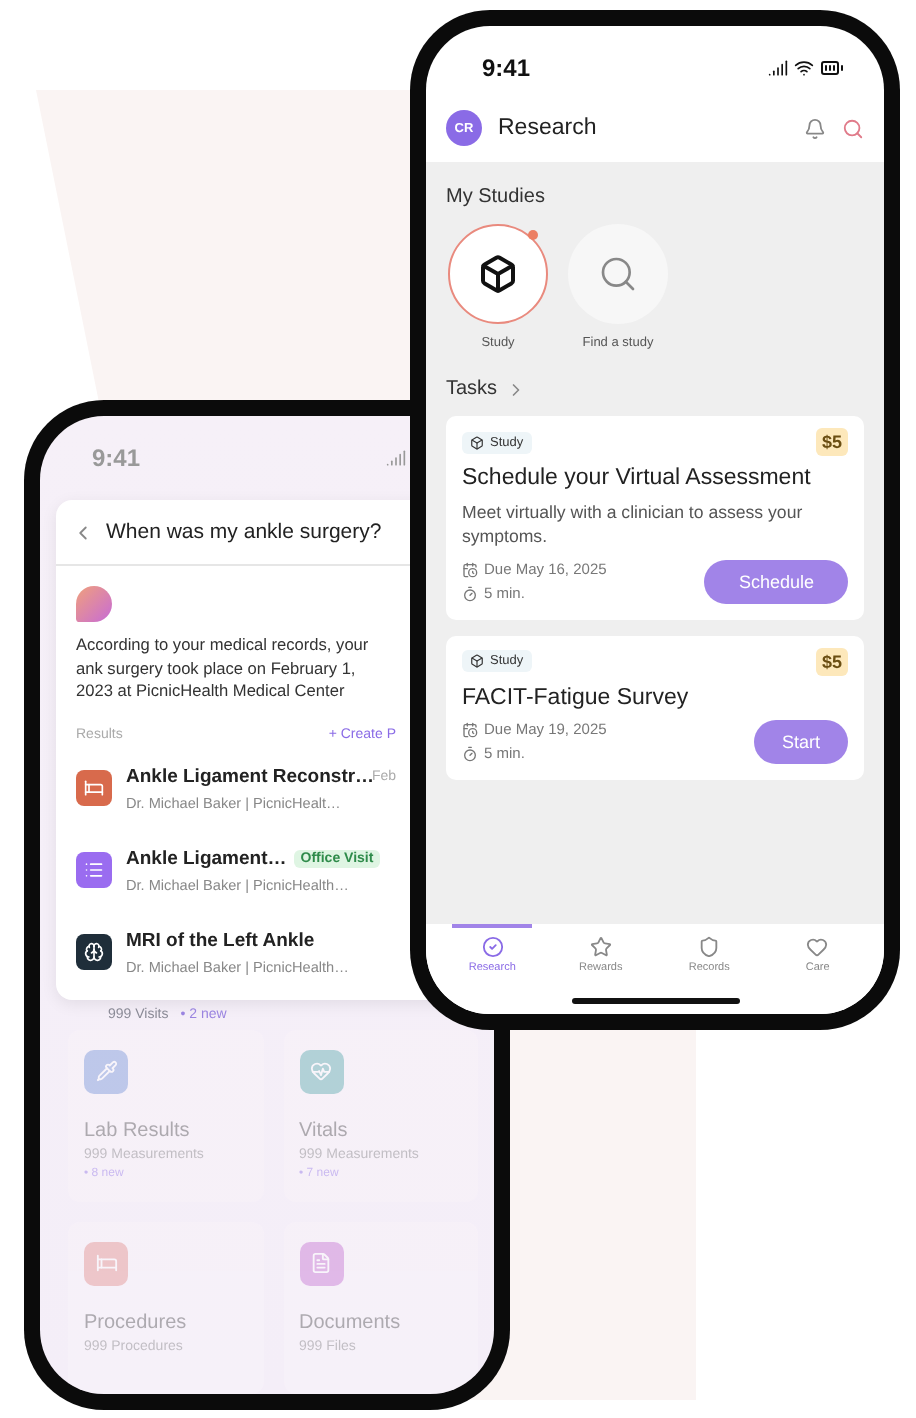 Image resolution: width=916 pixels, height=1418 pixels. What do you see at coordinates (600, 947) in the screenshot?
I see `star-icon` at bounding box center [600, 947].